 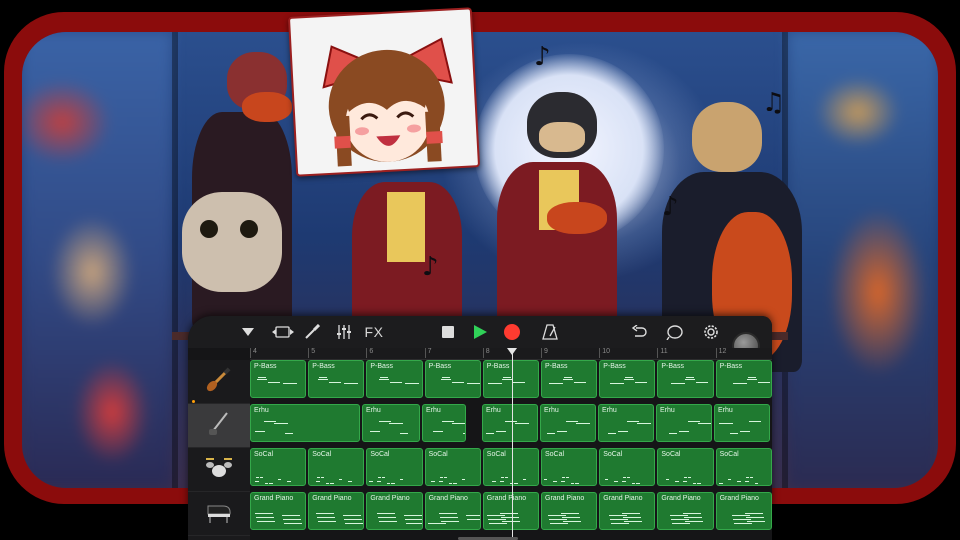 What do you see at coordinates (219, 426) in the screenshot?
I see `track-header-erhu` at bounding box center [219, 426].